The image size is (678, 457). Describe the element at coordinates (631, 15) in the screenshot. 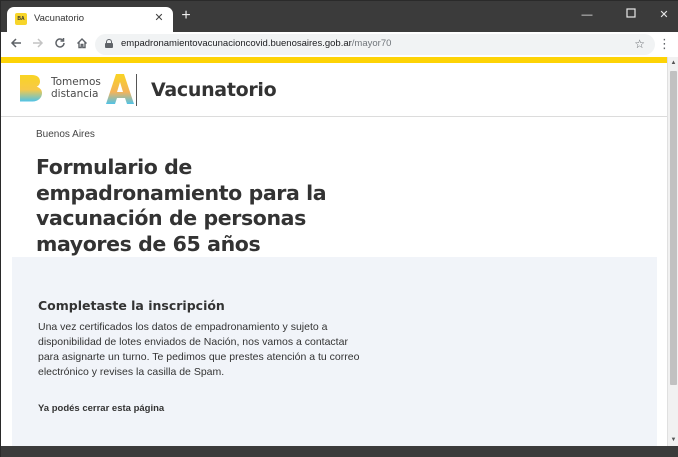

I see `maximize-icon` at that location.